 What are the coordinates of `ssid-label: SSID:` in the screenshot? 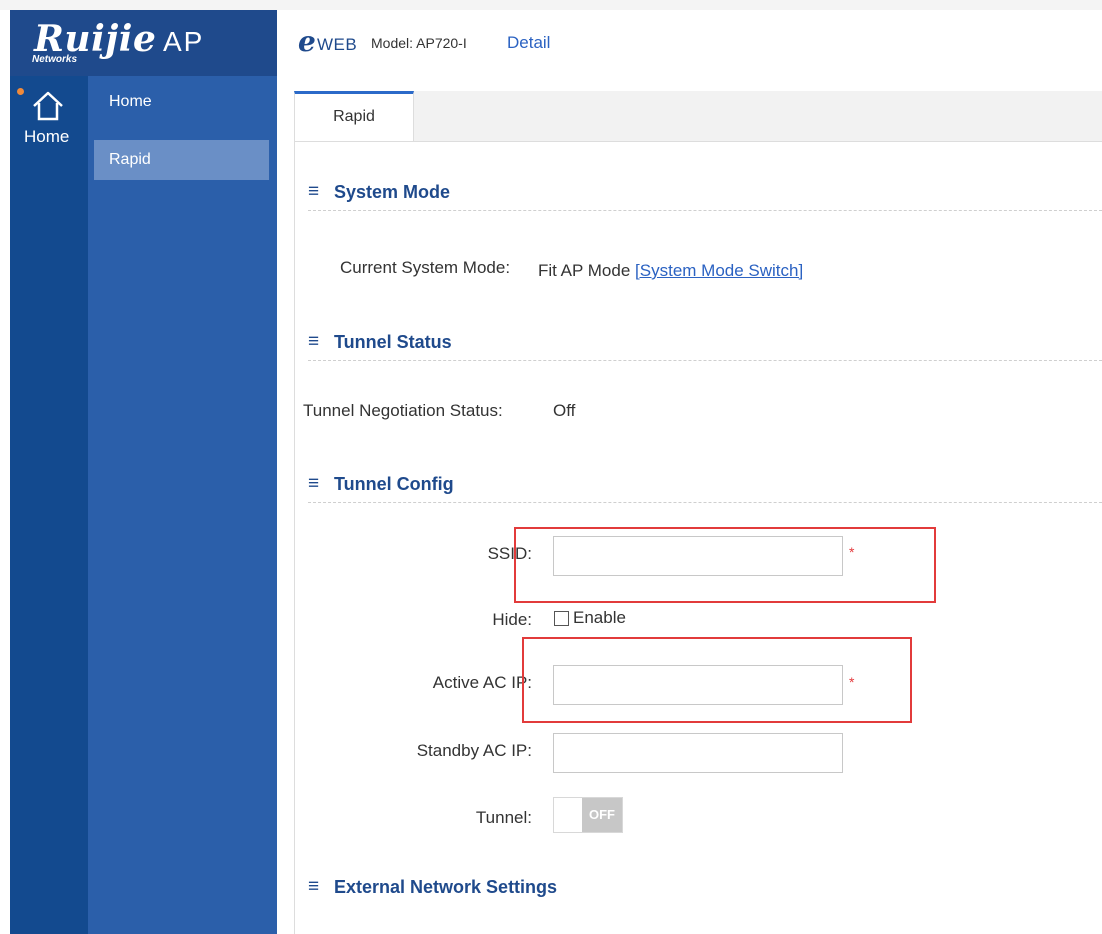 It's located at (509, 553).